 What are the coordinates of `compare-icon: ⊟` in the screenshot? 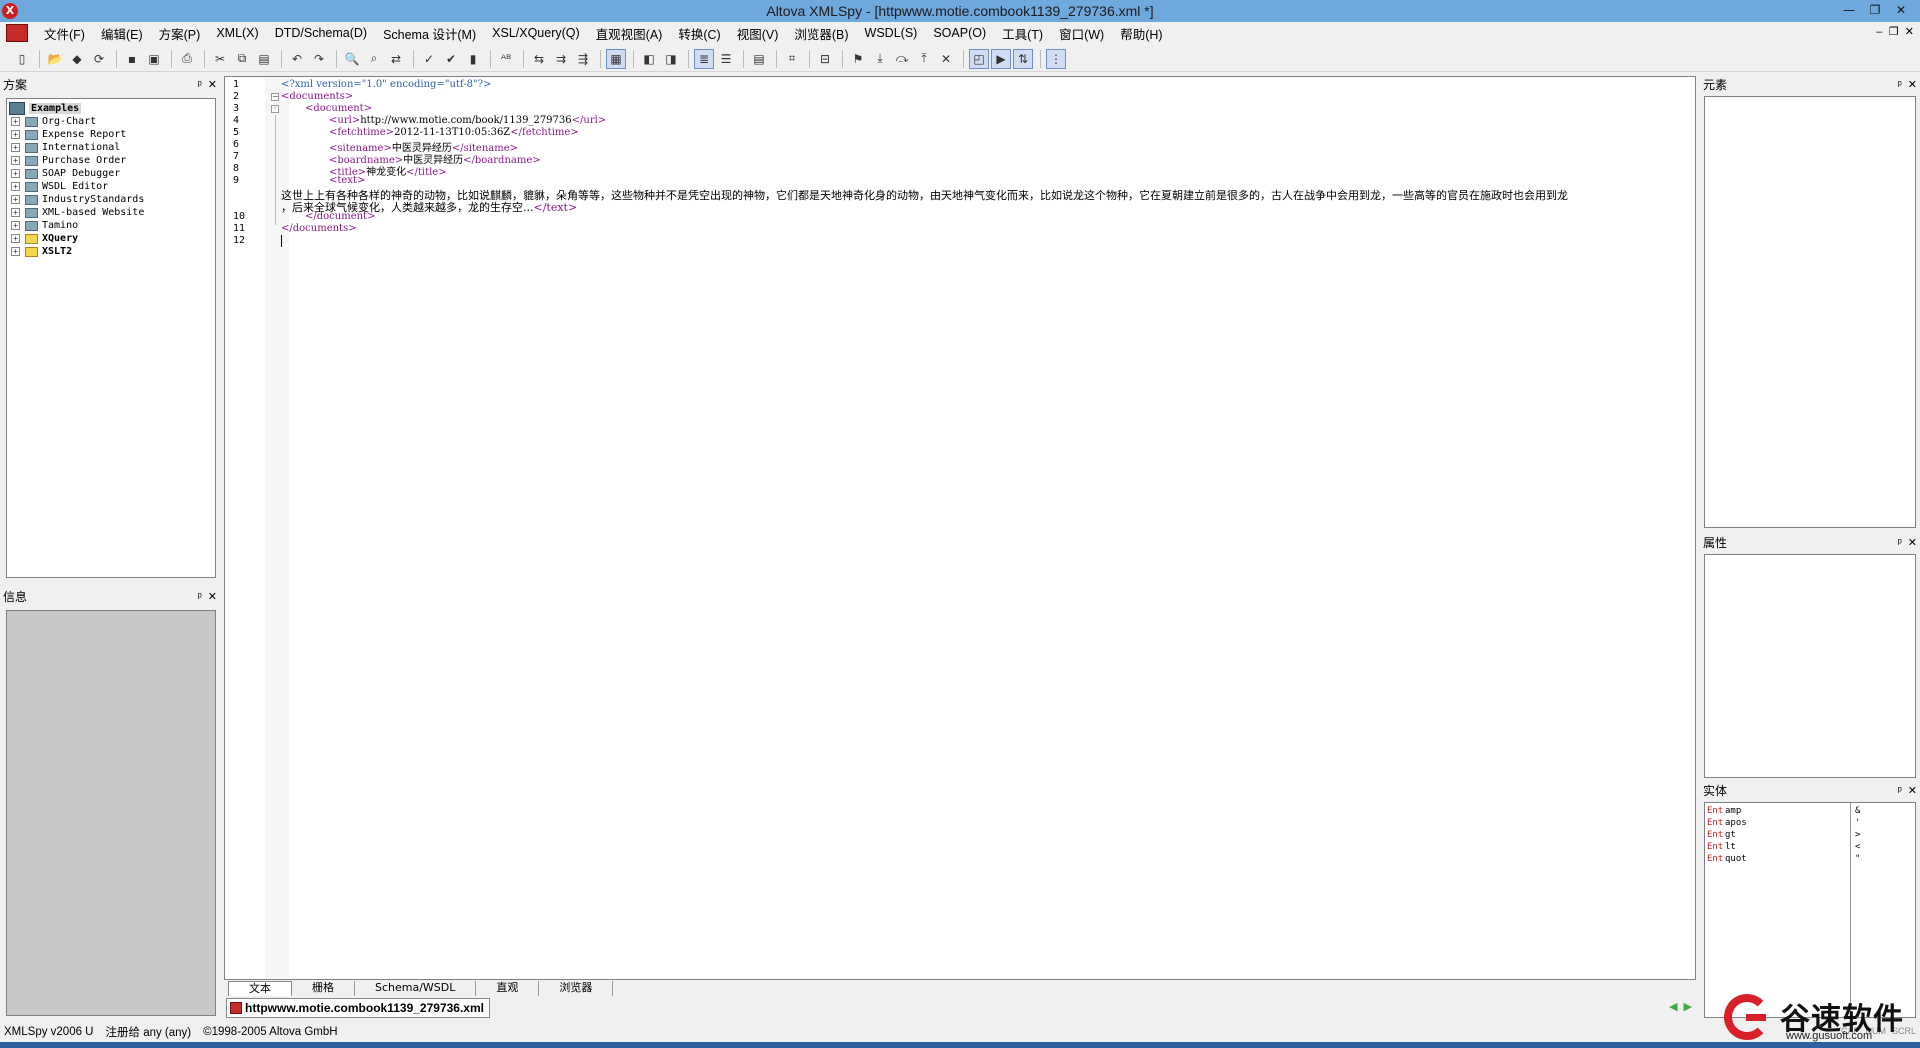 It's located at (825, 59).